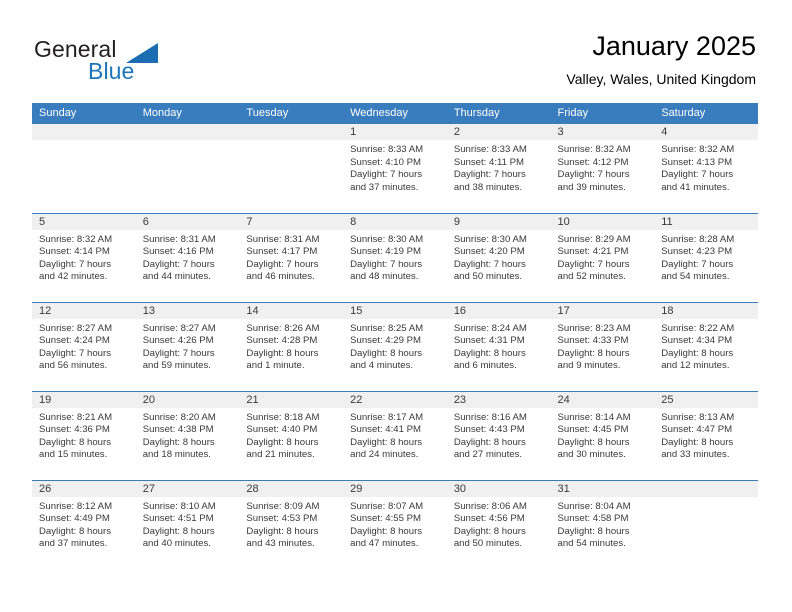 The image size is (792, 612). Describe the element at coordinates (176, 277) in the screenshot. I see `daylight-text-line2: and 44 minutes.` at that location.